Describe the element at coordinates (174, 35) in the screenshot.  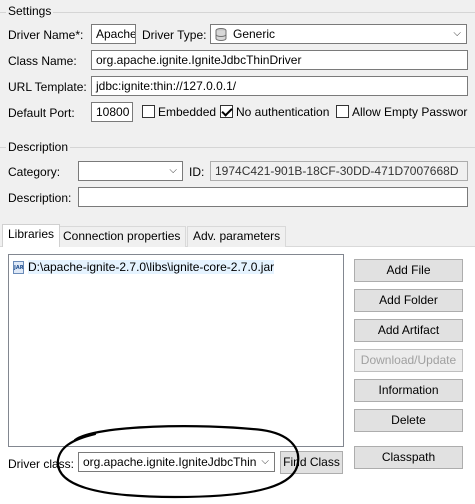
I see `driver-type-label: Driver Type:` at that location.